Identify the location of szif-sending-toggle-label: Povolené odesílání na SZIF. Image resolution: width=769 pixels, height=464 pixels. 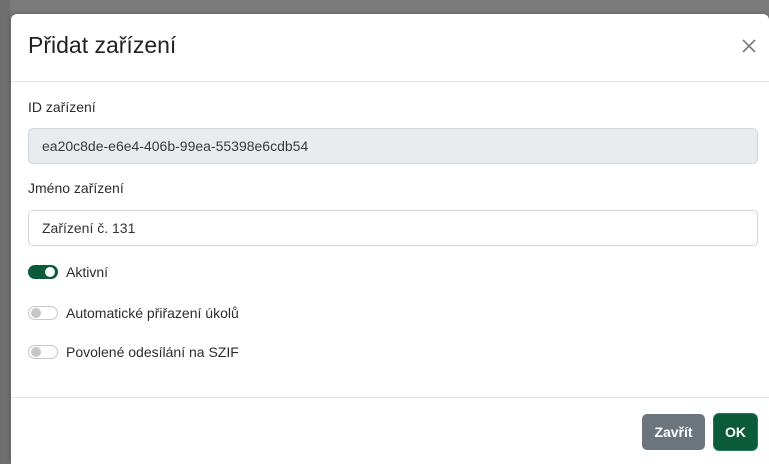
(152, 352).